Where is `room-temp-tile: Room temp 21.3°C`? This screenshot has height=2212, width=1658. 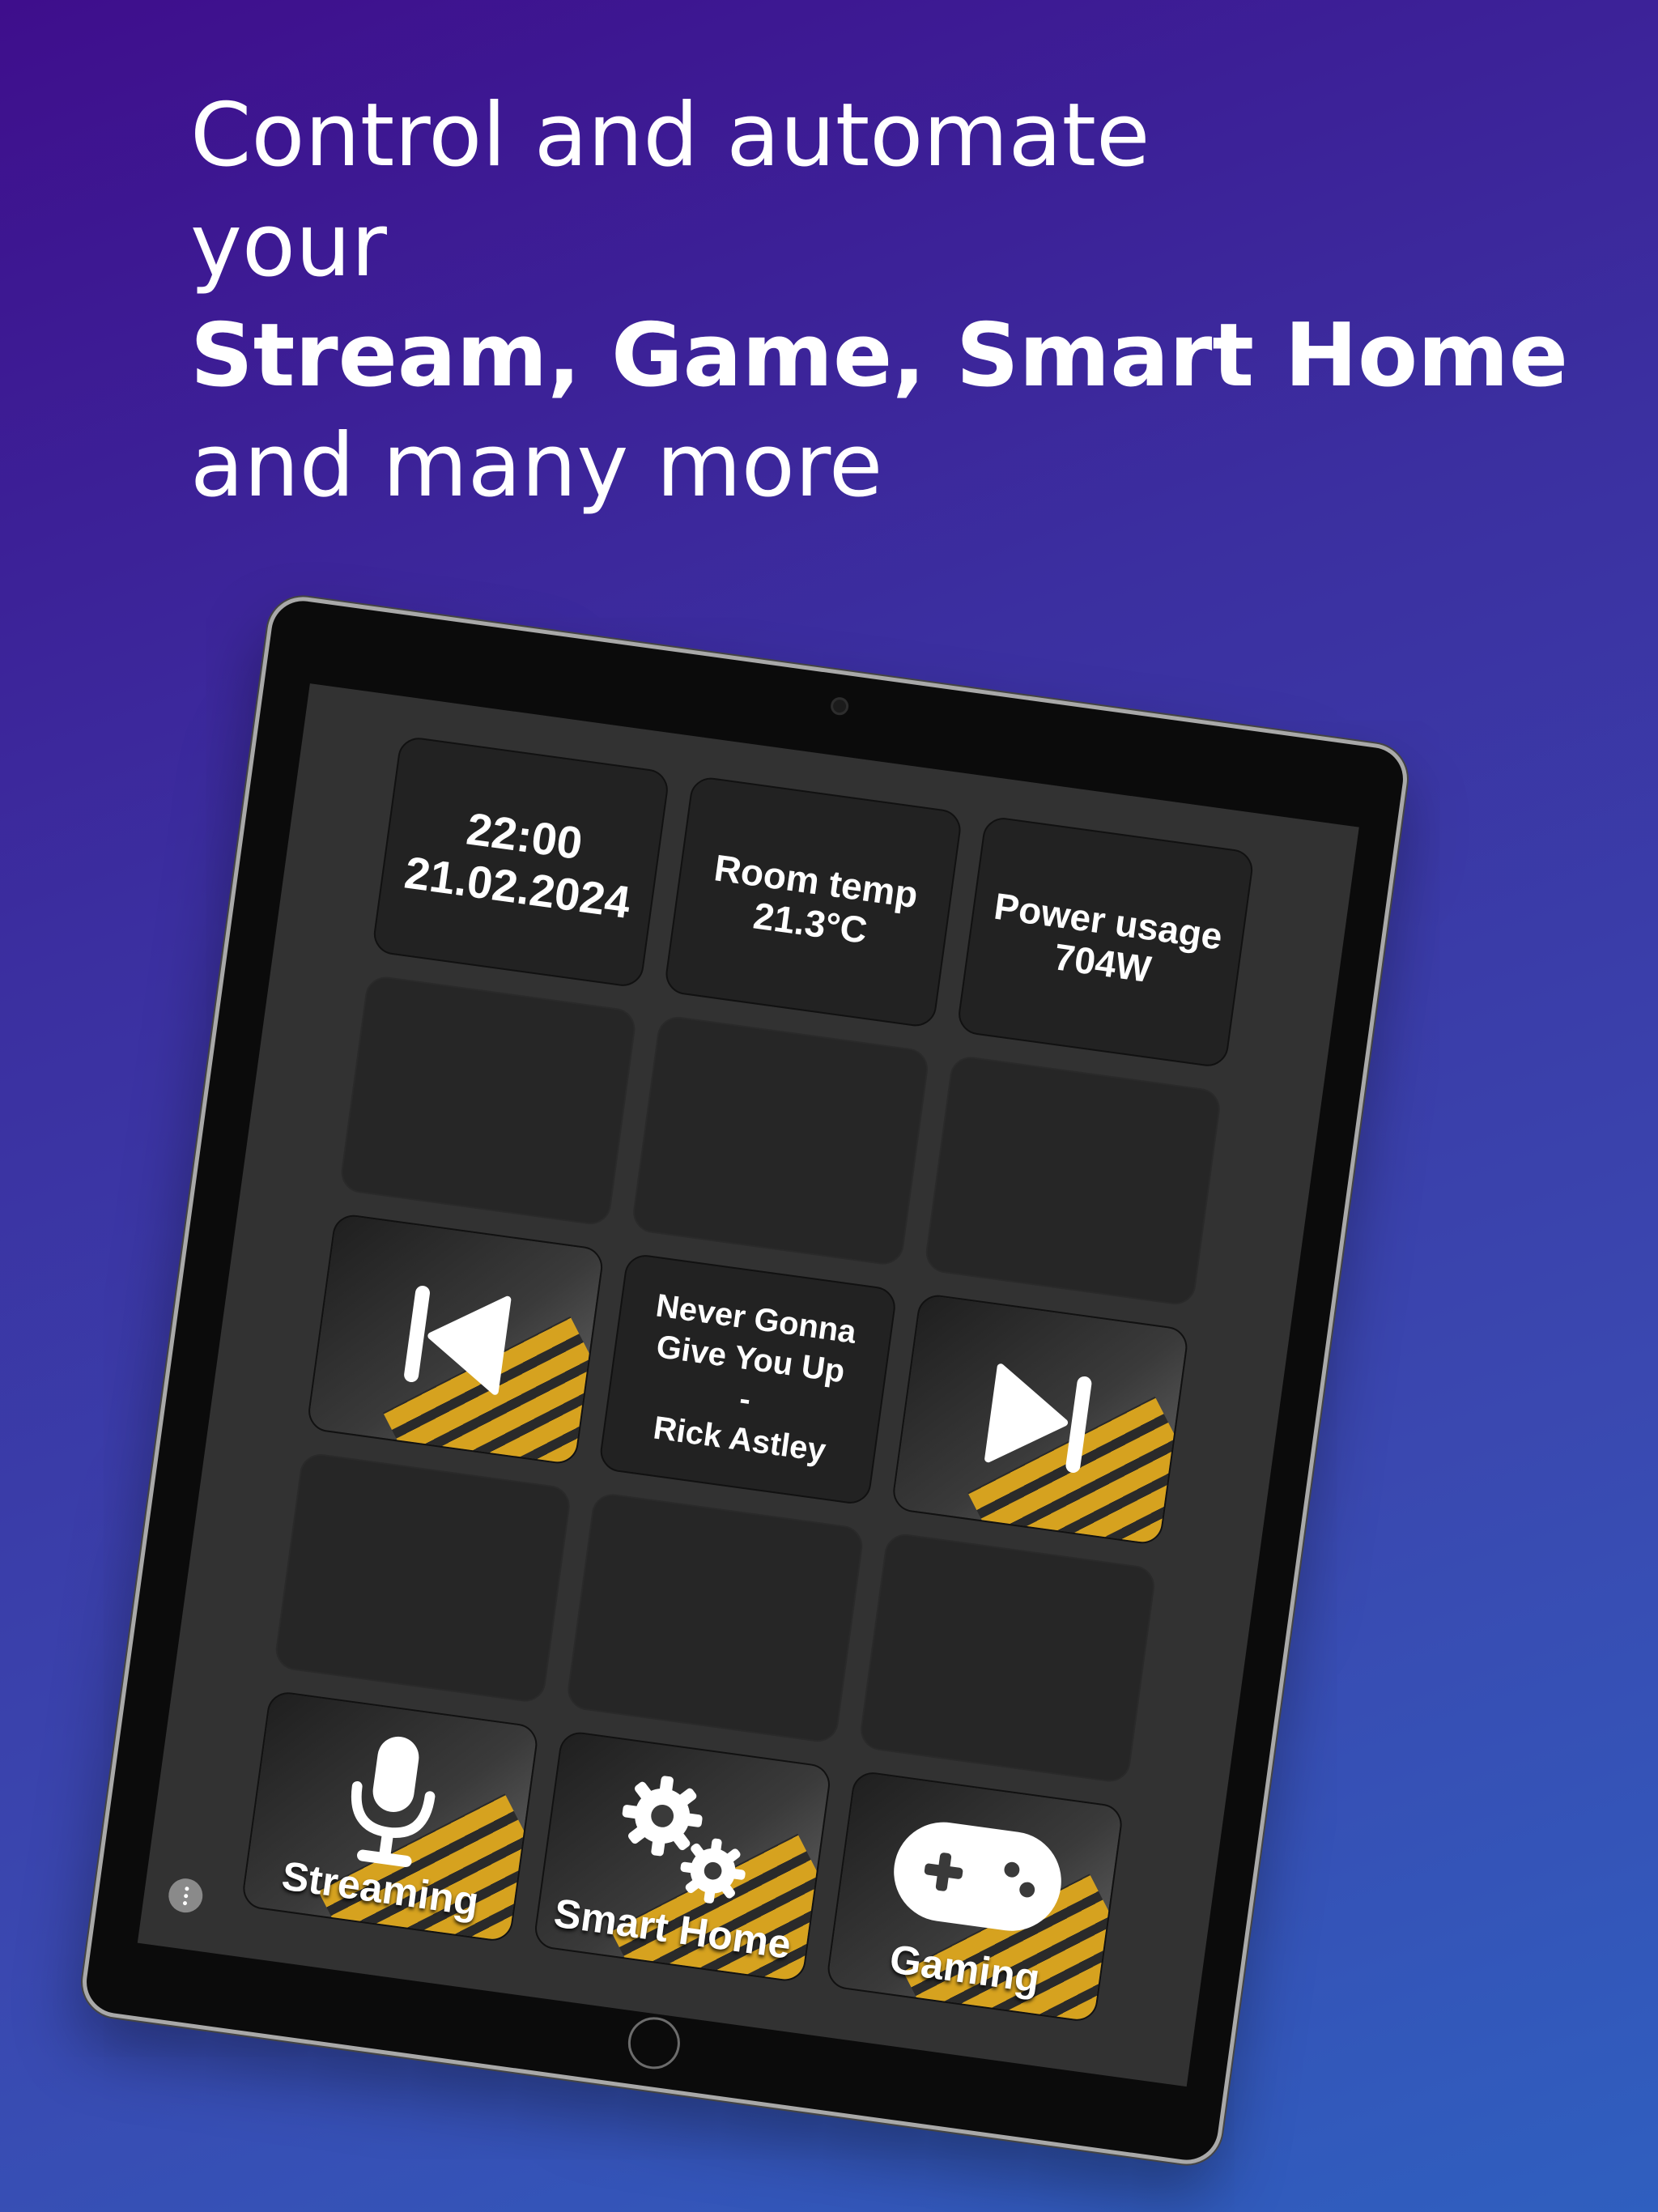 room-temp-tile: Room temp 21.3°C is located at coordinates (813, 902).